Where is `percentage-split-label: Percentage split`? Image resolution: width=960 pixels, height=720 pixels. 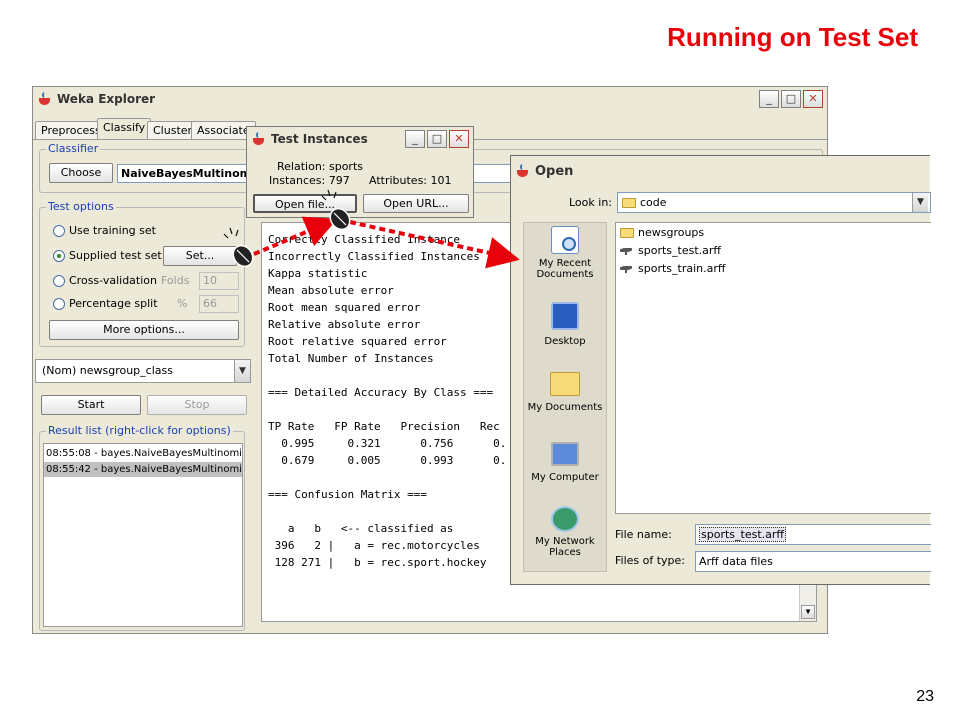
percentage-split-label: Percentage split is located at coordinates (113, 303).